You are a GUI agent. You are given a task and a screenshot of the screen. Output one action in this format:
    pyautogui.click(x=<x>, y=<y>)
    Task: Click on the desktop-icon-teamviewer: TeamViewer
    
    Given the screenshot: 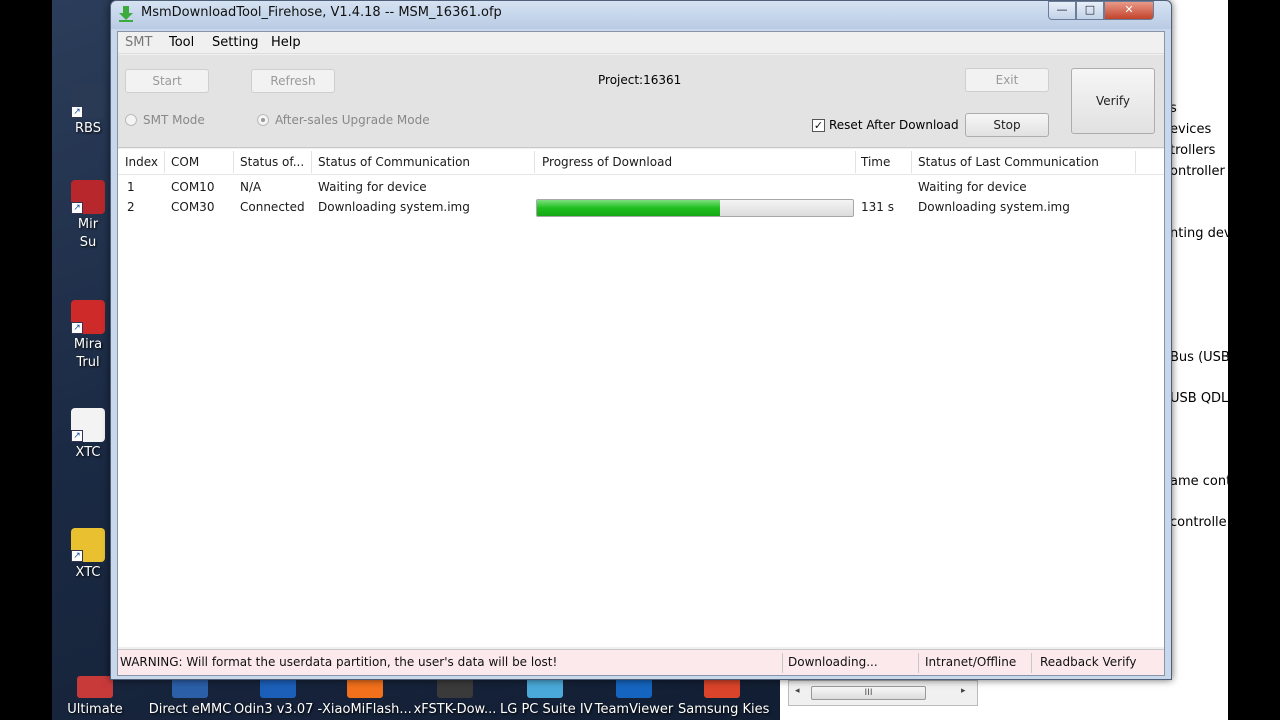 What is the action you would take?
    pyautogui.click(x=634, y=698)
    